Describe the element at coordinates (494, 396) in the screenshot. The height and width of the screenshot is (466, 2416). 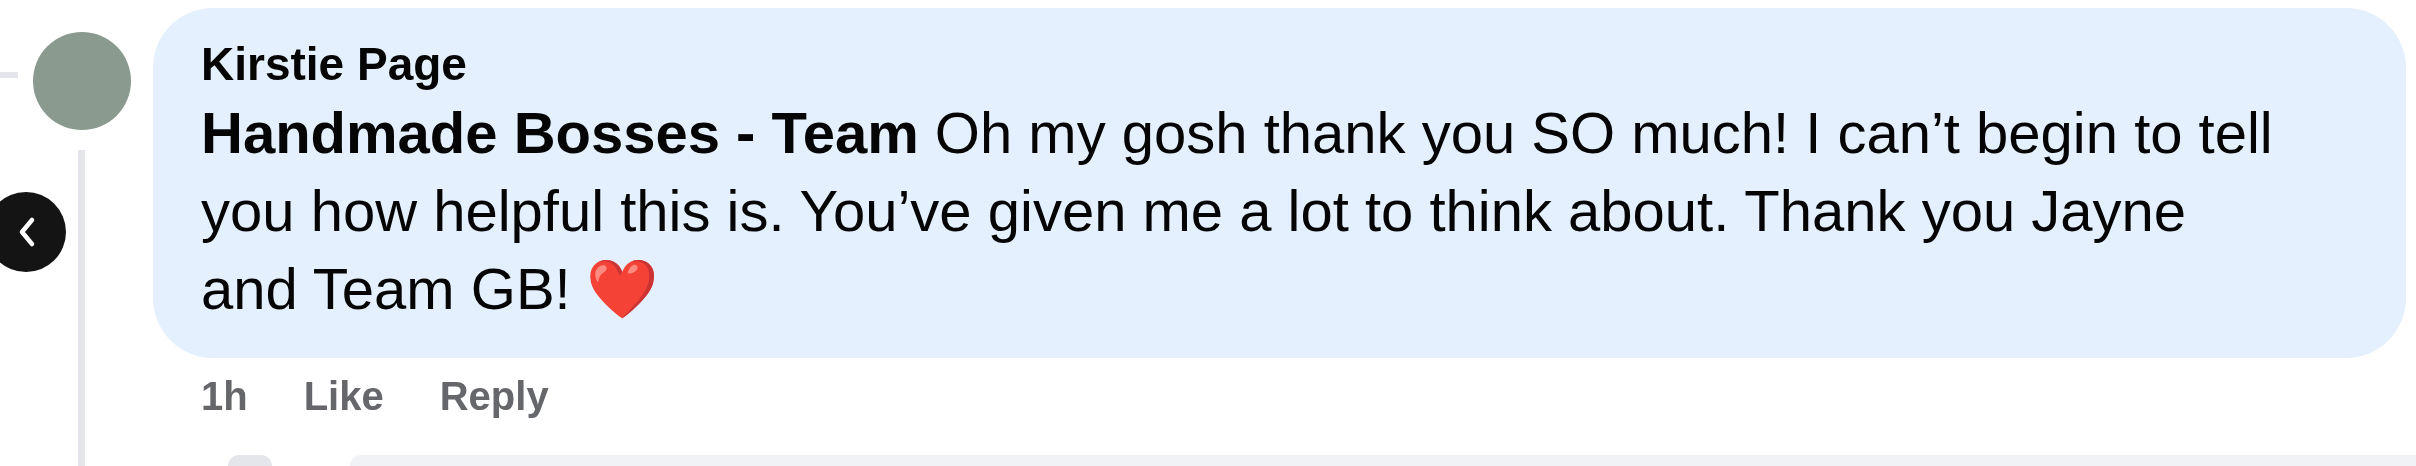
I see `action-link: Reply` at that location.